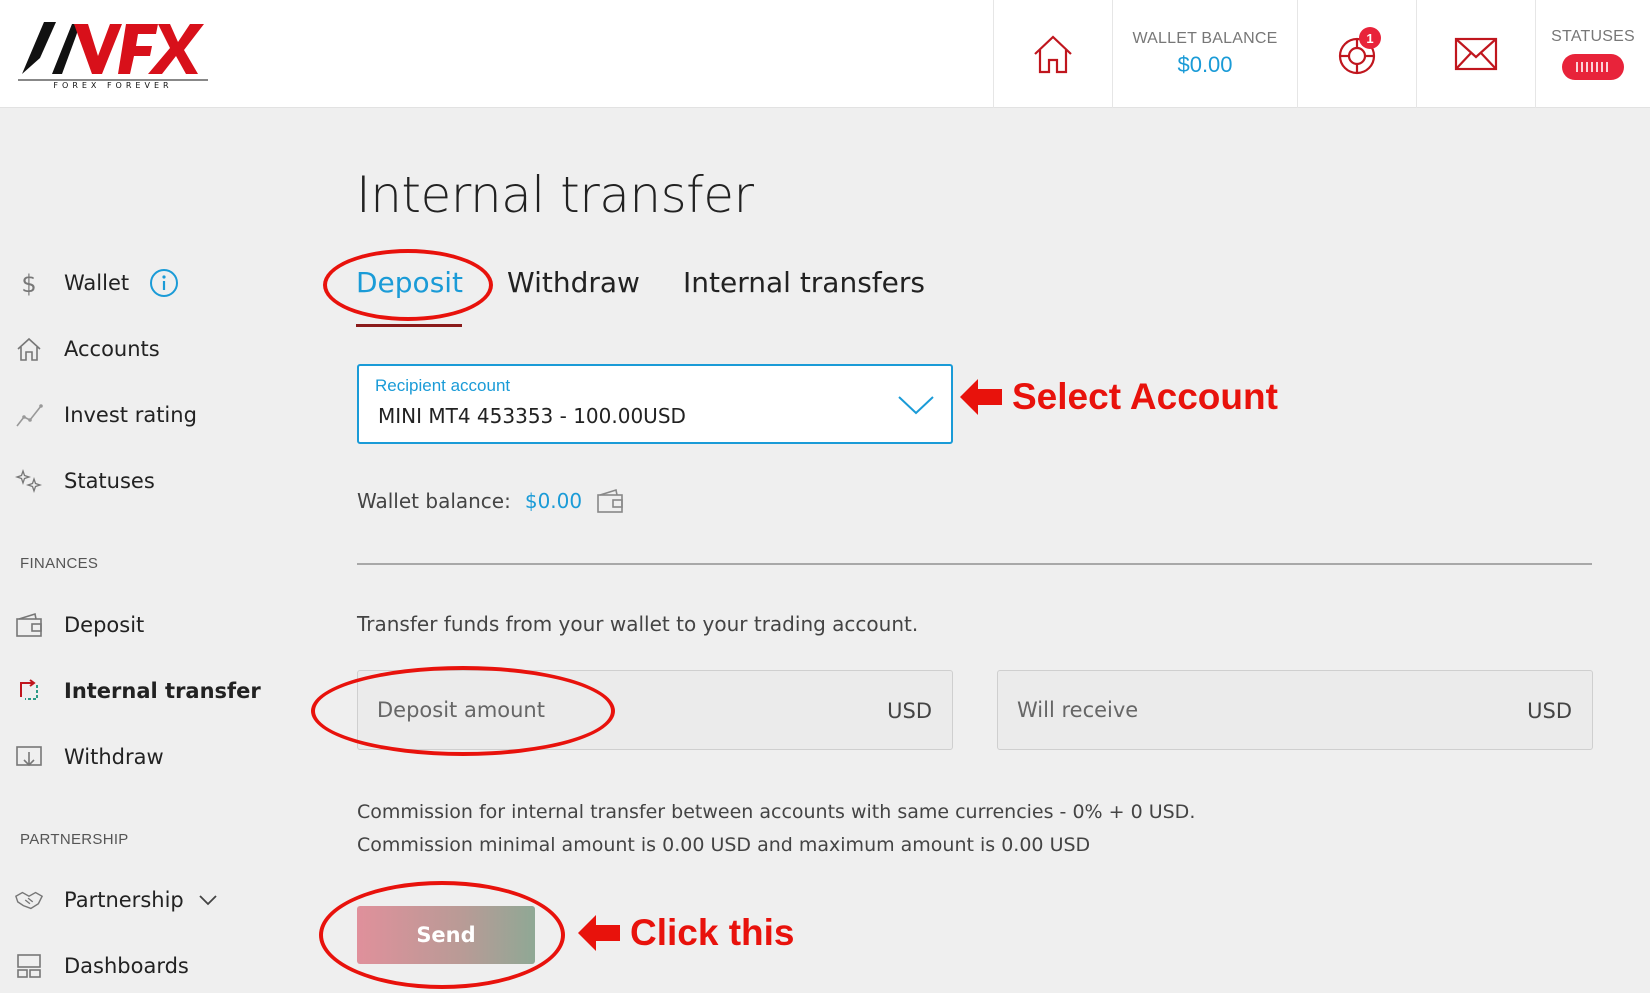 This screenshot has height=993, width=1650. Describe the element at coordinates (409, 282) in the screenshot. I see `tab-deposit: Deposit` at that location.